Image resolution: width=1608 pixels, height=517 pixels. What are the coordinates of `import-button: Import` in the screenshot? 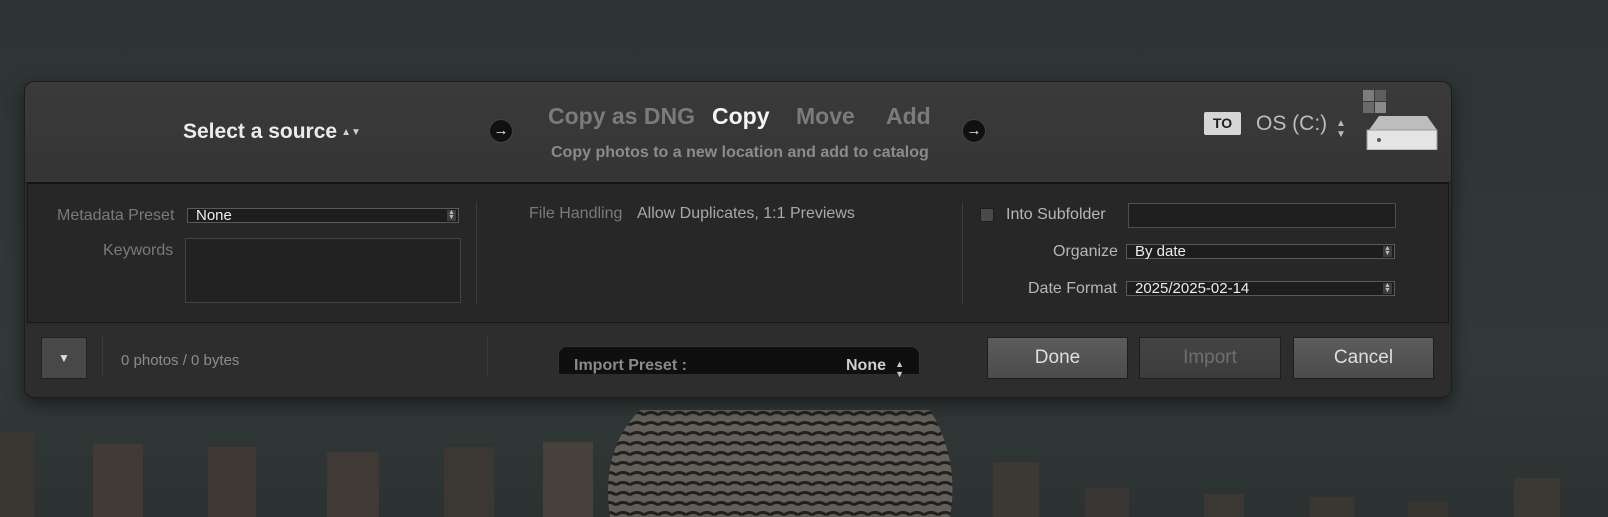 It's located at (1210, 358).